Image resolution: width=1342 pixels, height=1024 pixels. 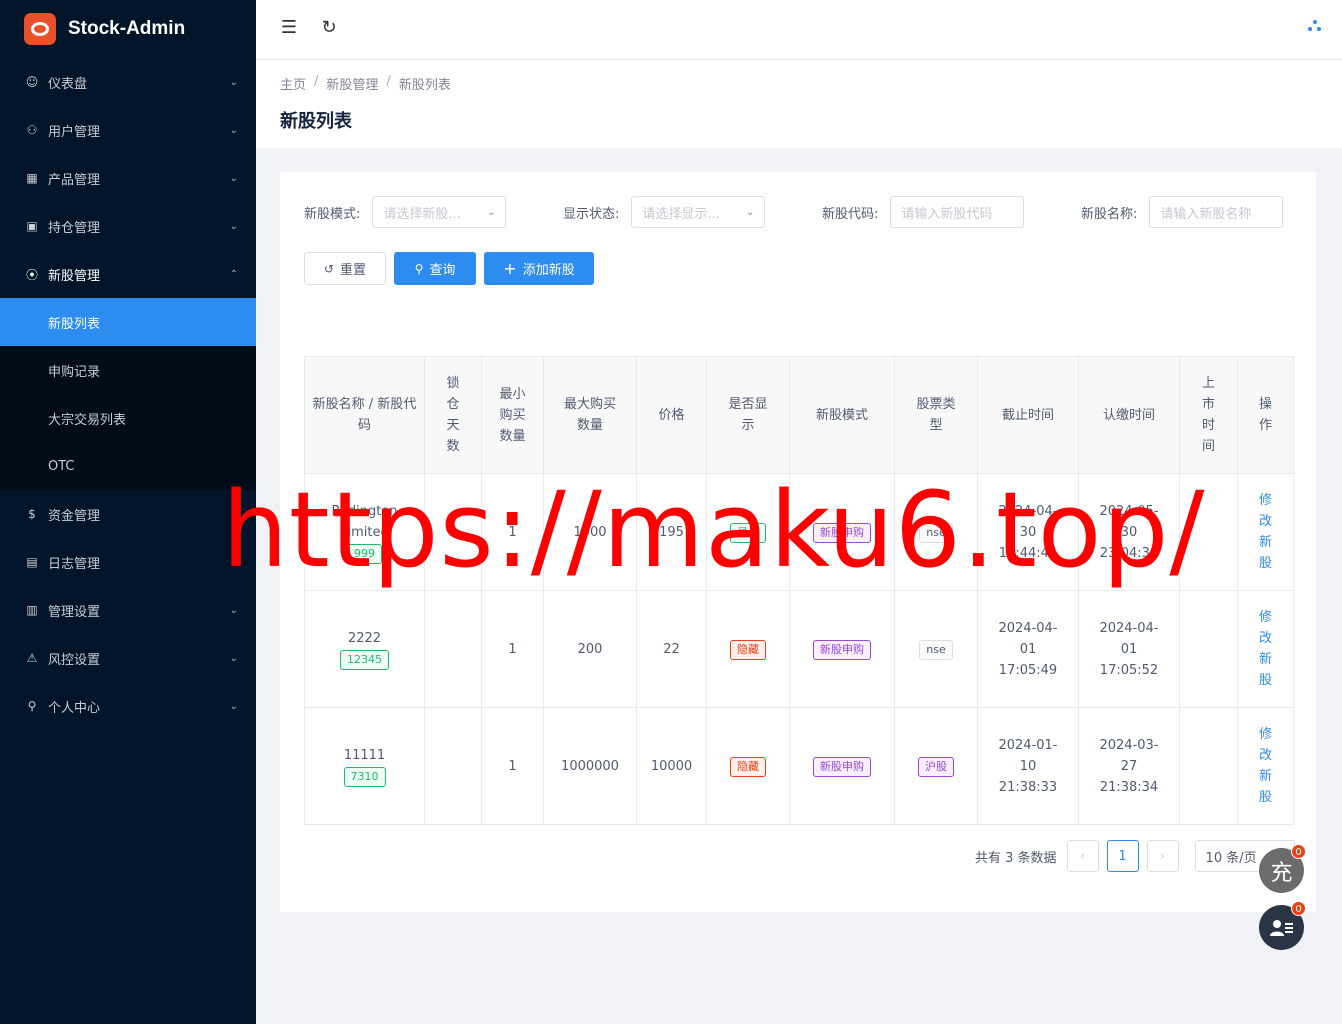 I want to click on refresh-icon: ↻, so click(x=329, y=27).